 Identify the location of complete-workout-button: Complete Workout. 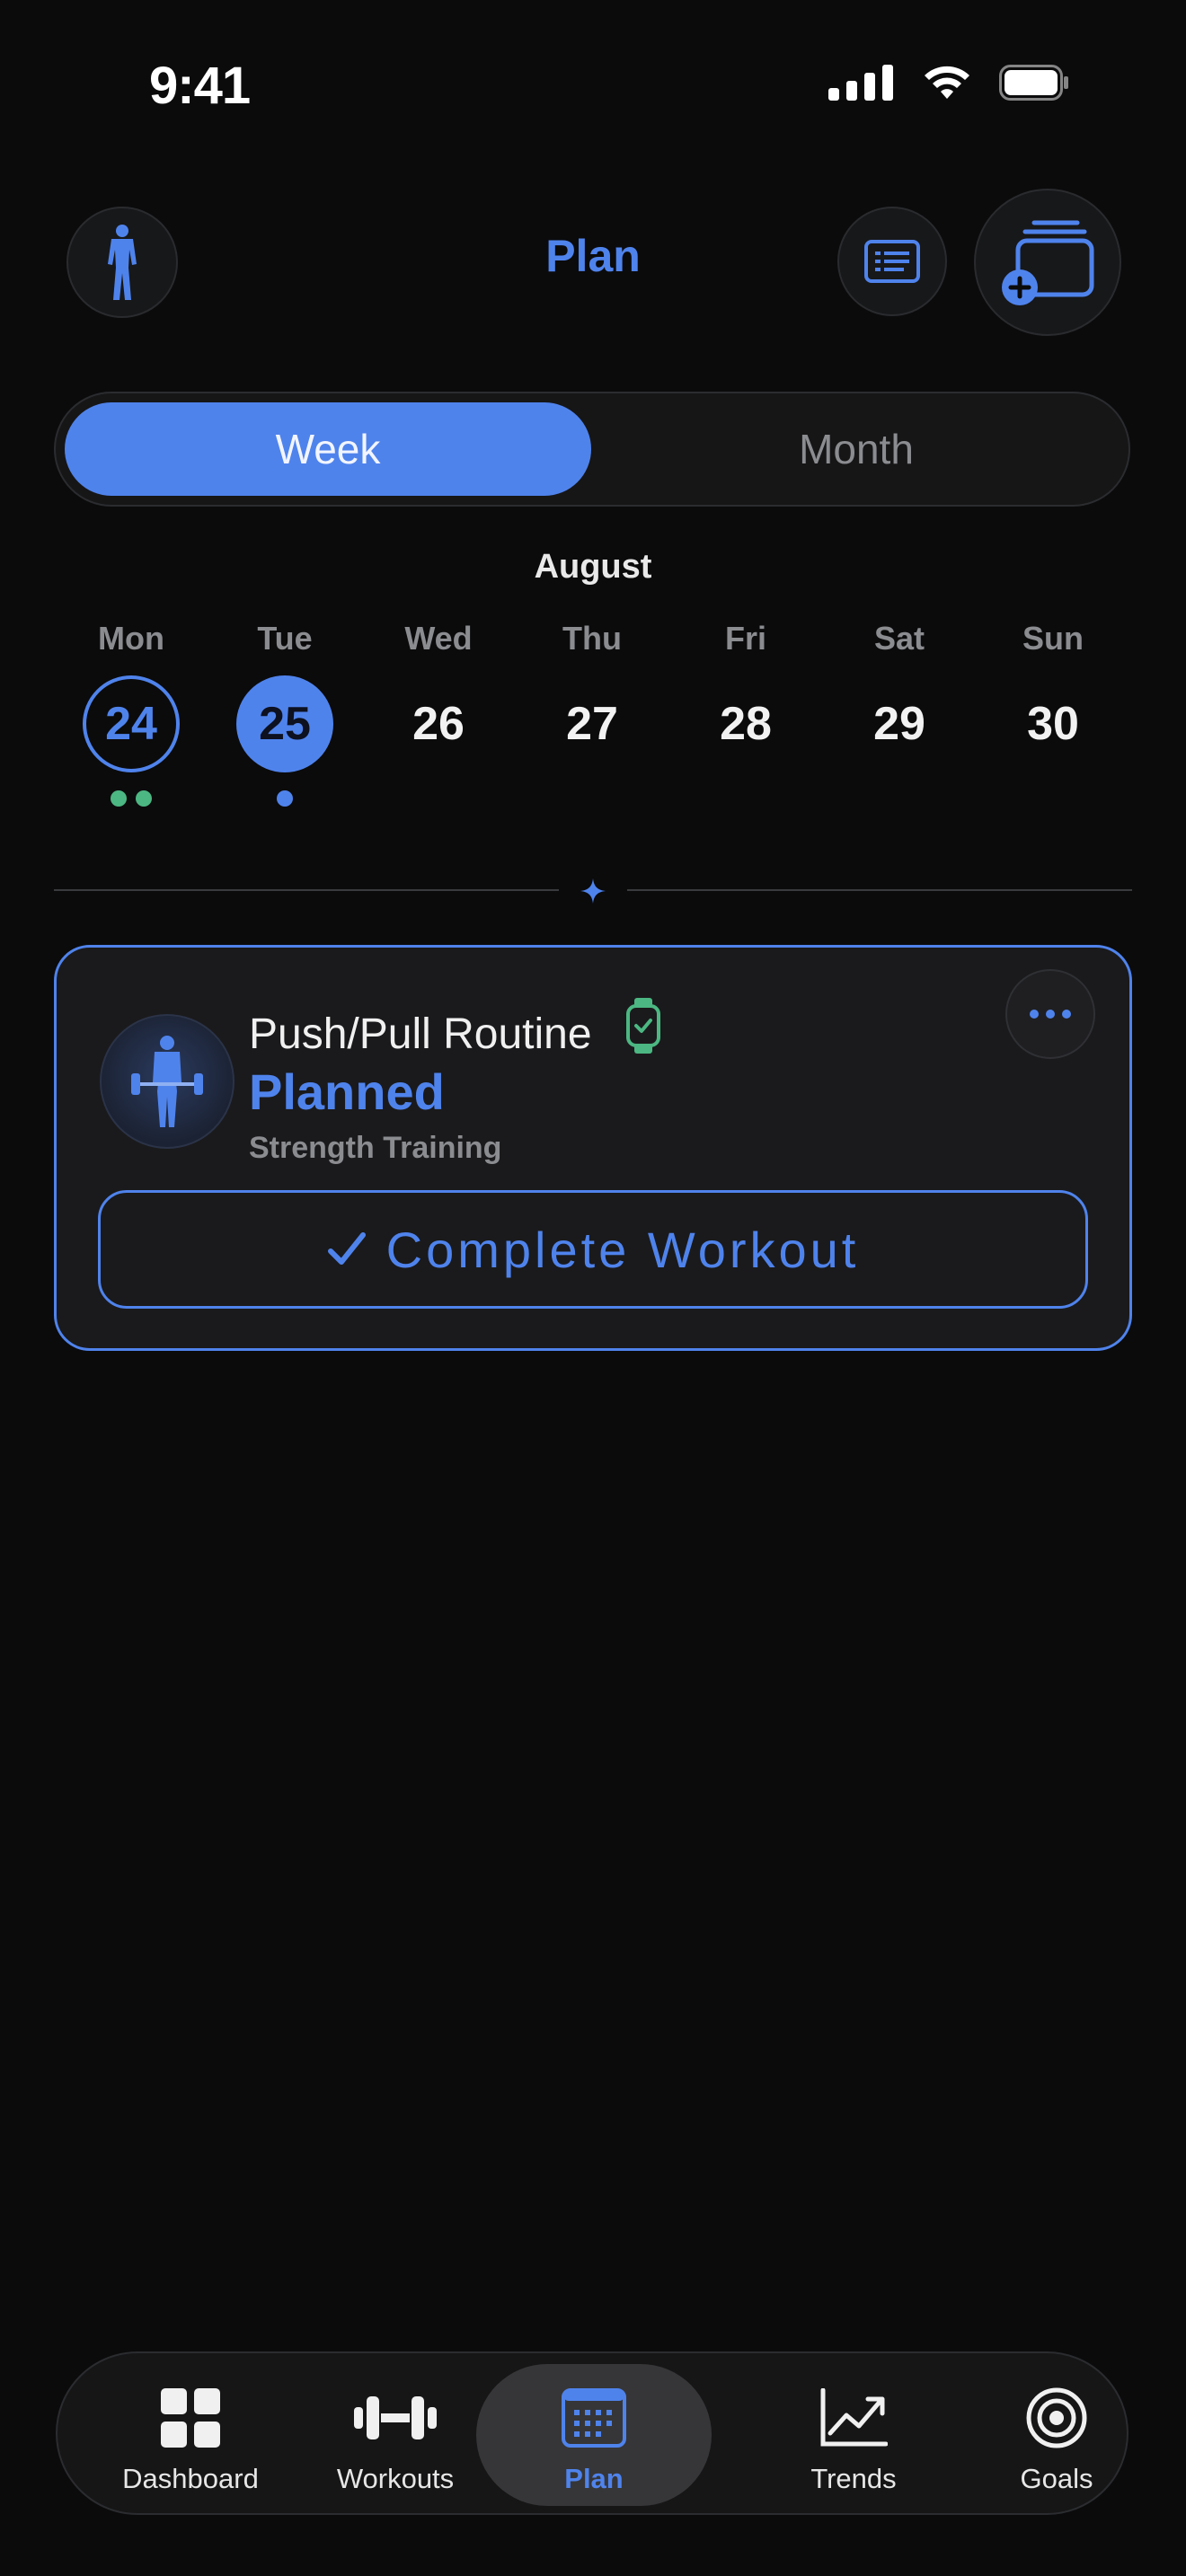
(593, 1249).